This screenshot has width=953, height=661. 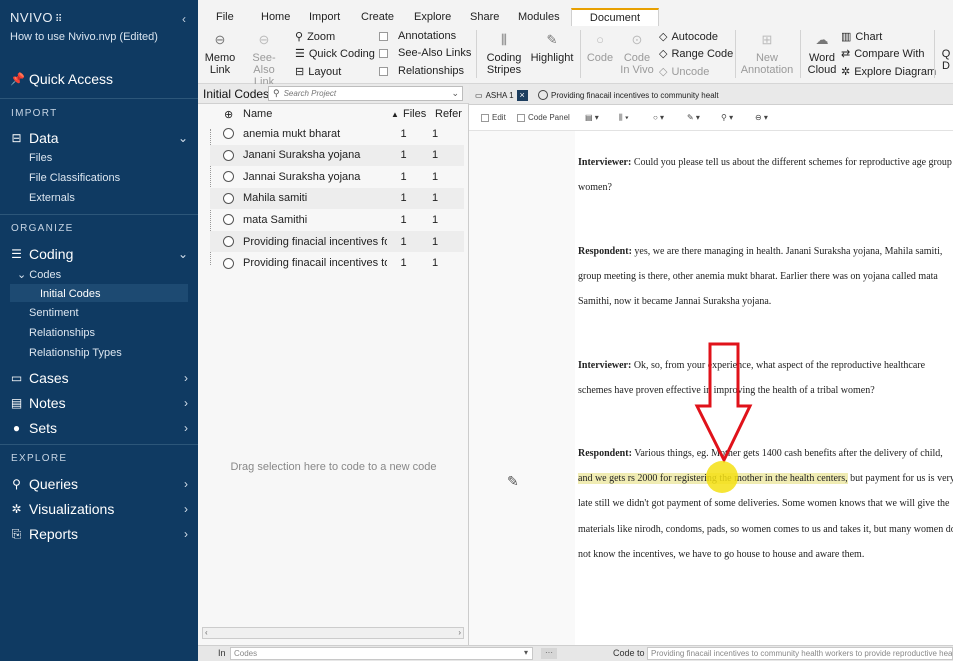 I want to click on browse-button: ···, so click(x=549, y=653).